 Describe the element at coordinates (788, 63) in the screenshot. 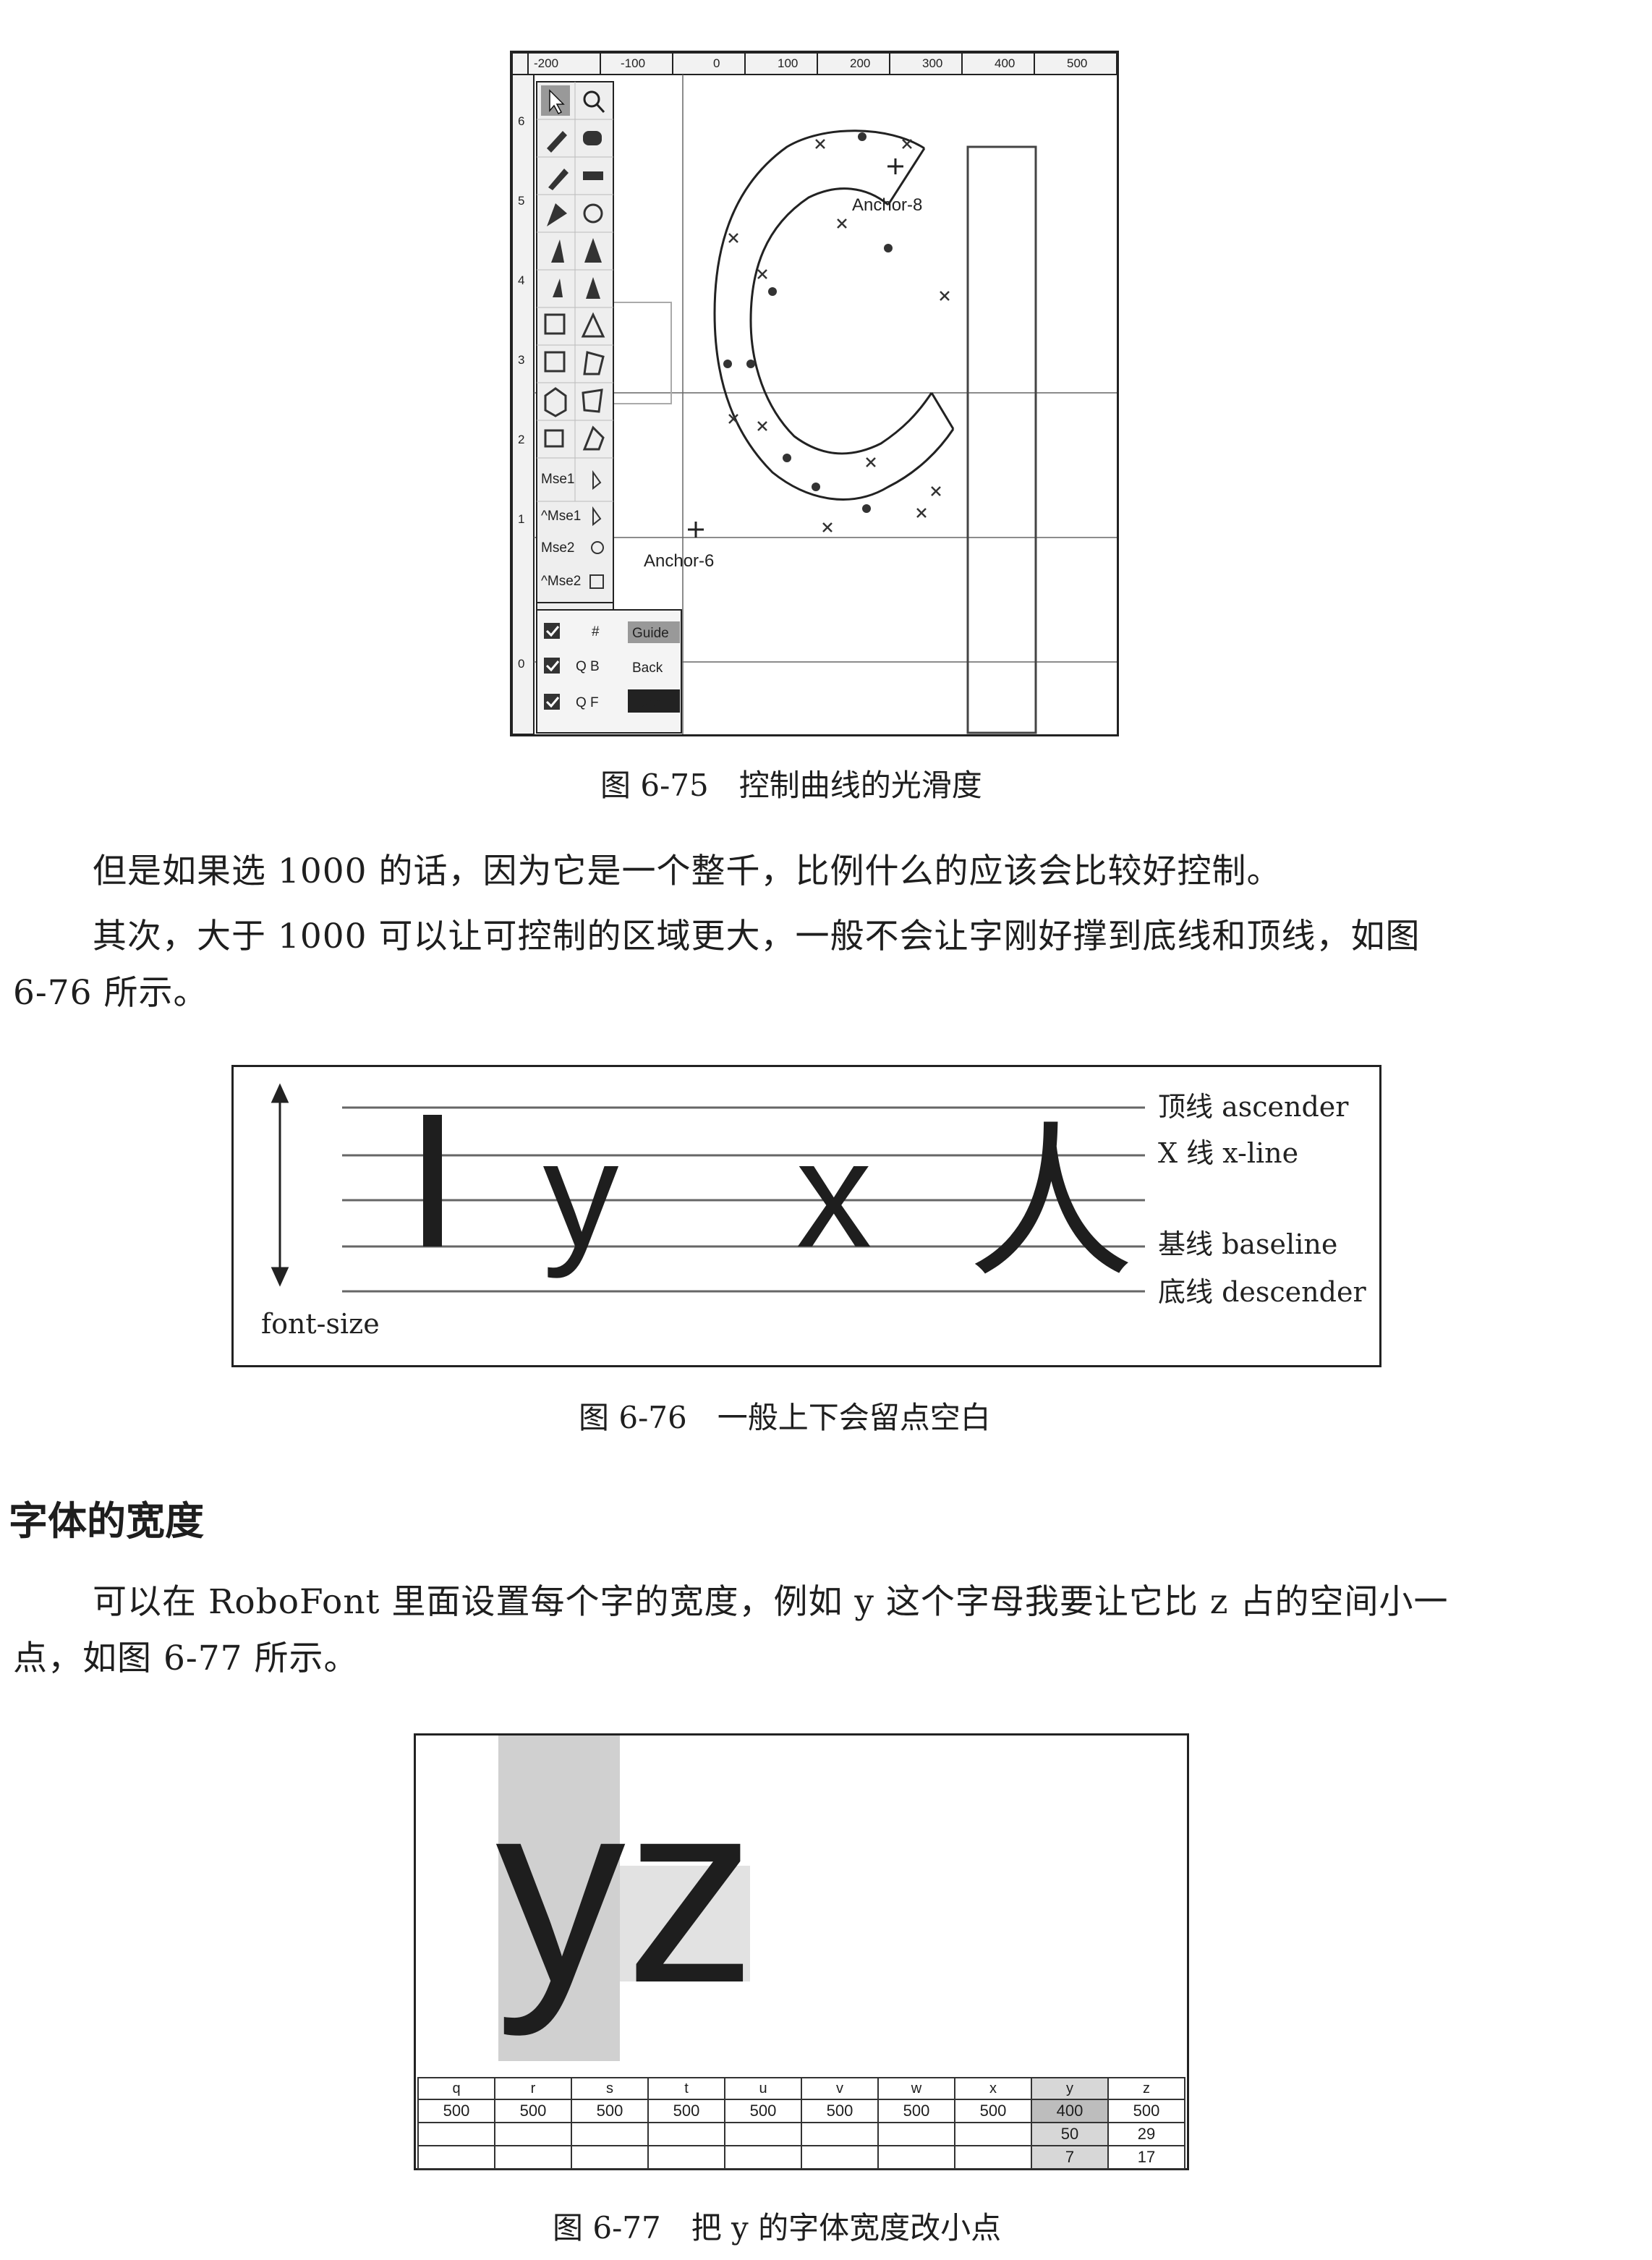

I see `ruler-label: 100` at that location.